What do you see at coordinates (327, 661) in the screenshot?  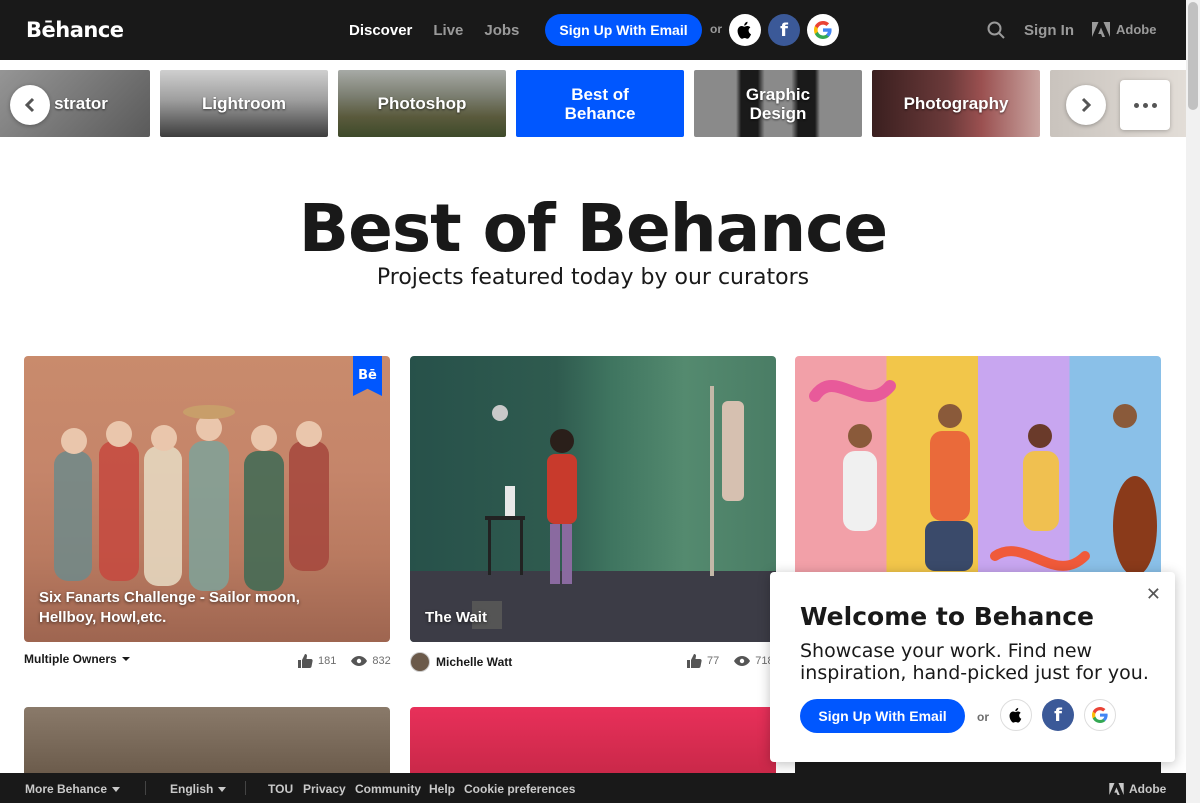 I see `appreciation-count: 181` at bounding box center [327, 661].